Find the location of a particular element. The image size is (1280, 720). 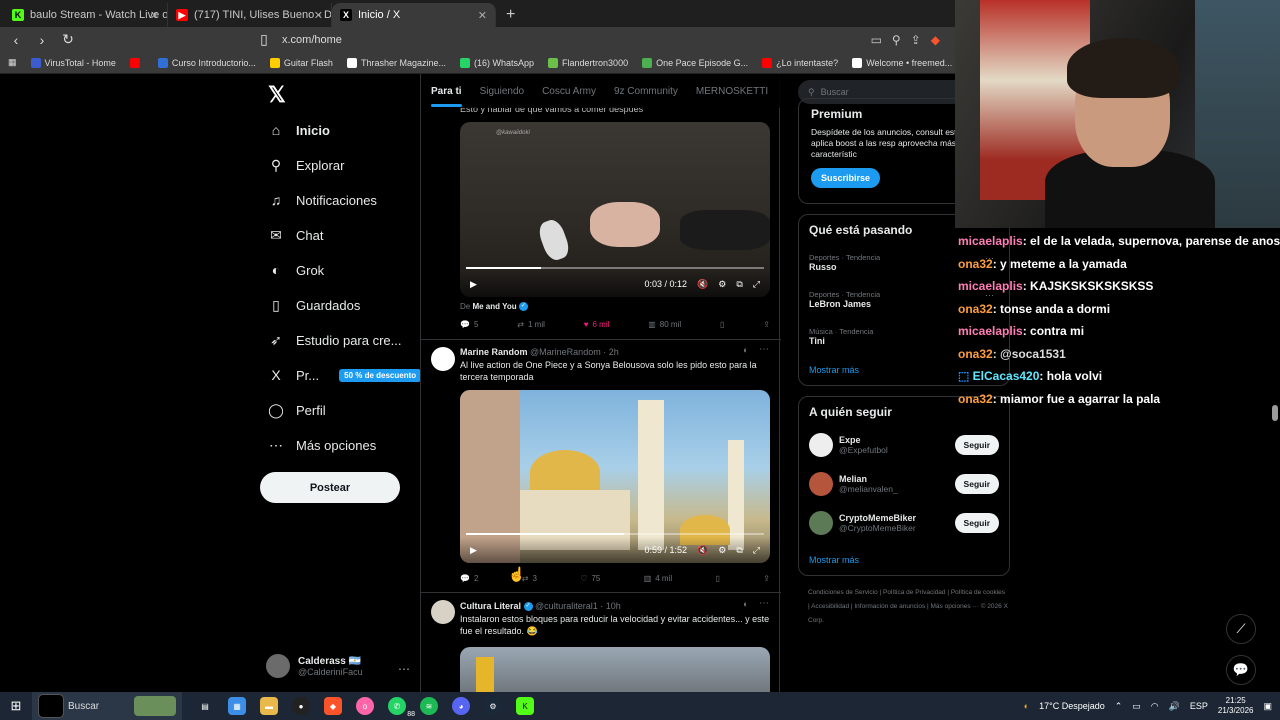

like-button: ♡ 75 is located at coordinates (590, 578).